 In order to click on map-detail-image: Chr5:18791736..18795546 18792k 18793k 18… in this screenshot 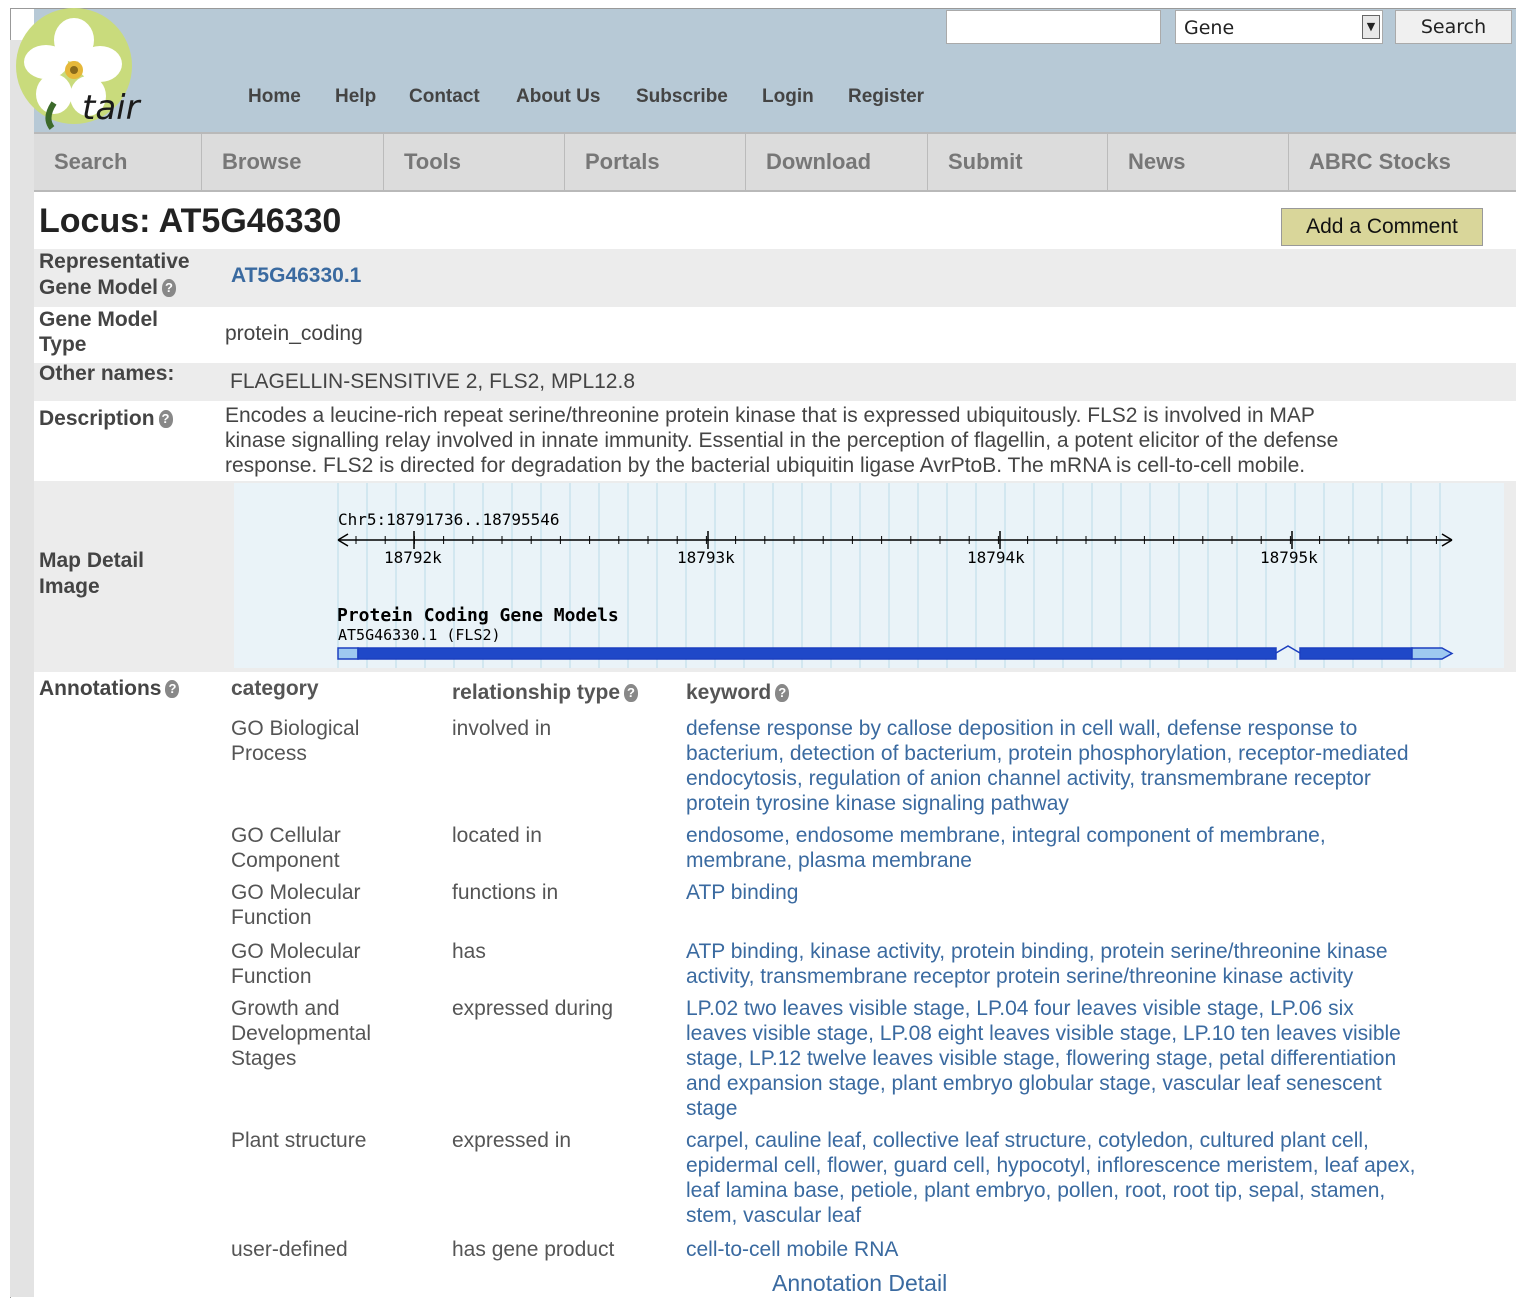, I will do `click(869, 575)`.